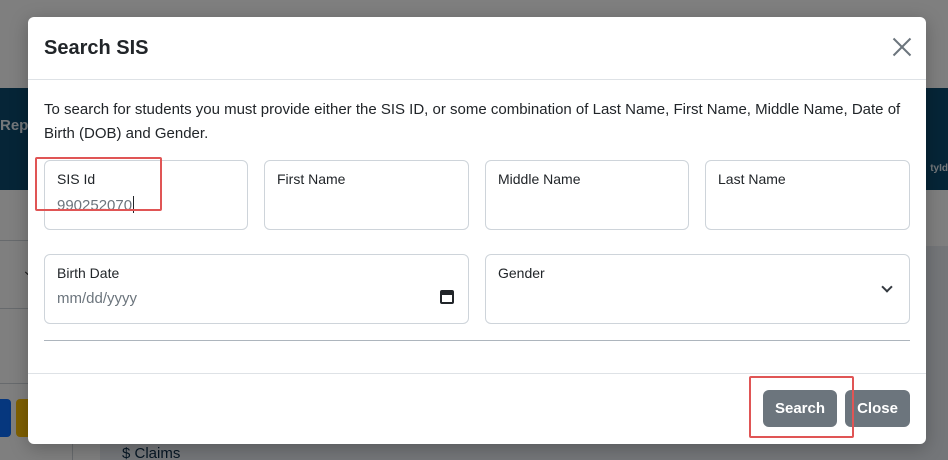 This screenshot has width=948, height=460. I want to click on sis-id-field: SIS Id 990252070, so click(146, 195).